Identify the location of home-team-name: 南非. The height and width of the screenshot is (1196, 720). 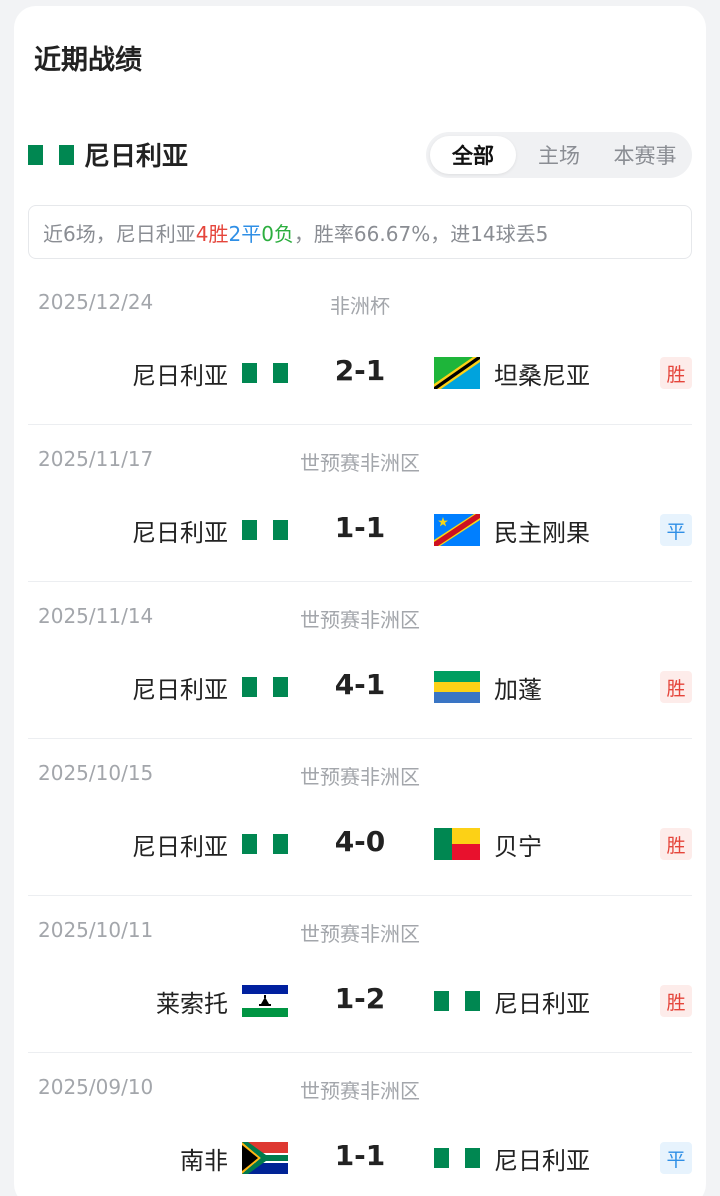
(204, 1160).